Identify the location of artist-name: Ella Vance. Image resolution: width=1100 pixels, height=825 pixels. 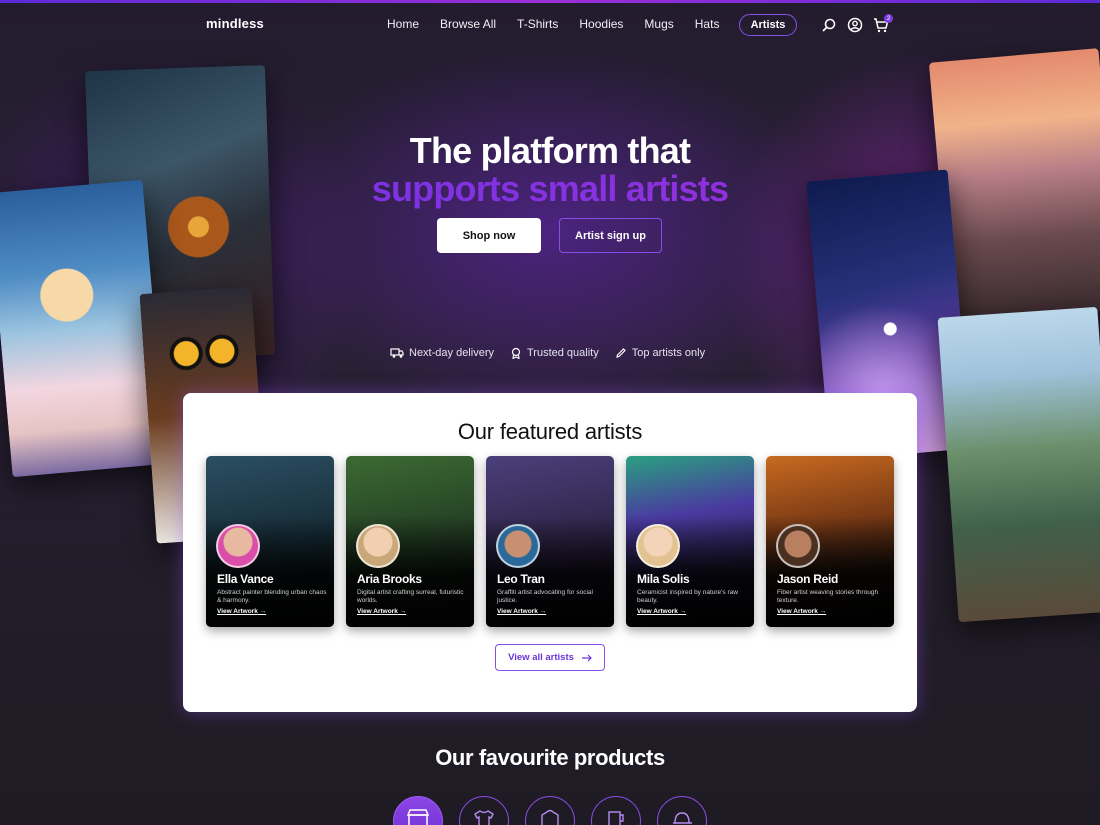
(245, 579).